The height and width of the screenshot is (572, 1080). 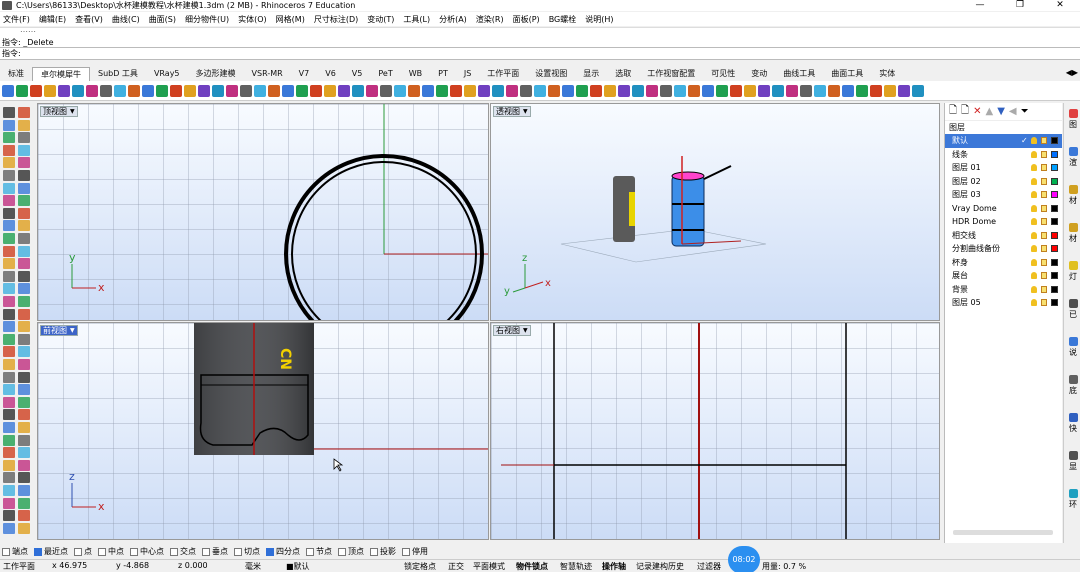 What do you see at coordinates (1073, 385) in the screenshot?
I see `side-panel-tab: 底` at bounding box center [1073, 385].